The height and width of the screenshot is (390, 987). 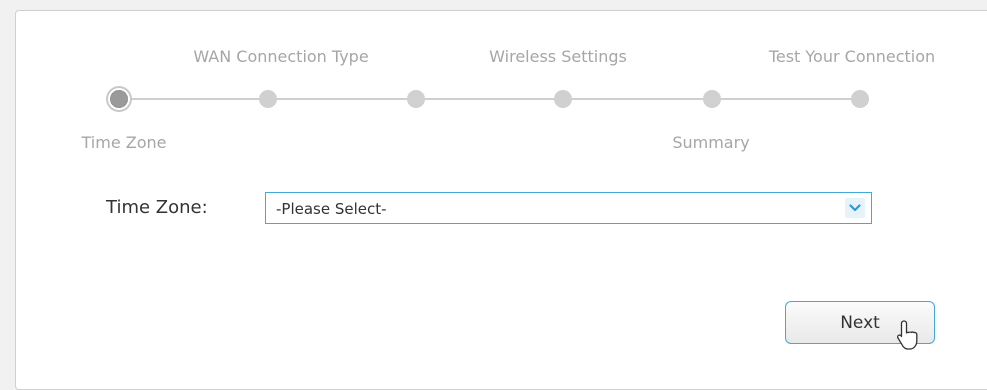 What do you see at coordinates (124, 142) in the screenshot?
I see `step-label-time-zone: Time Zone` at bounding box center [124, 142].